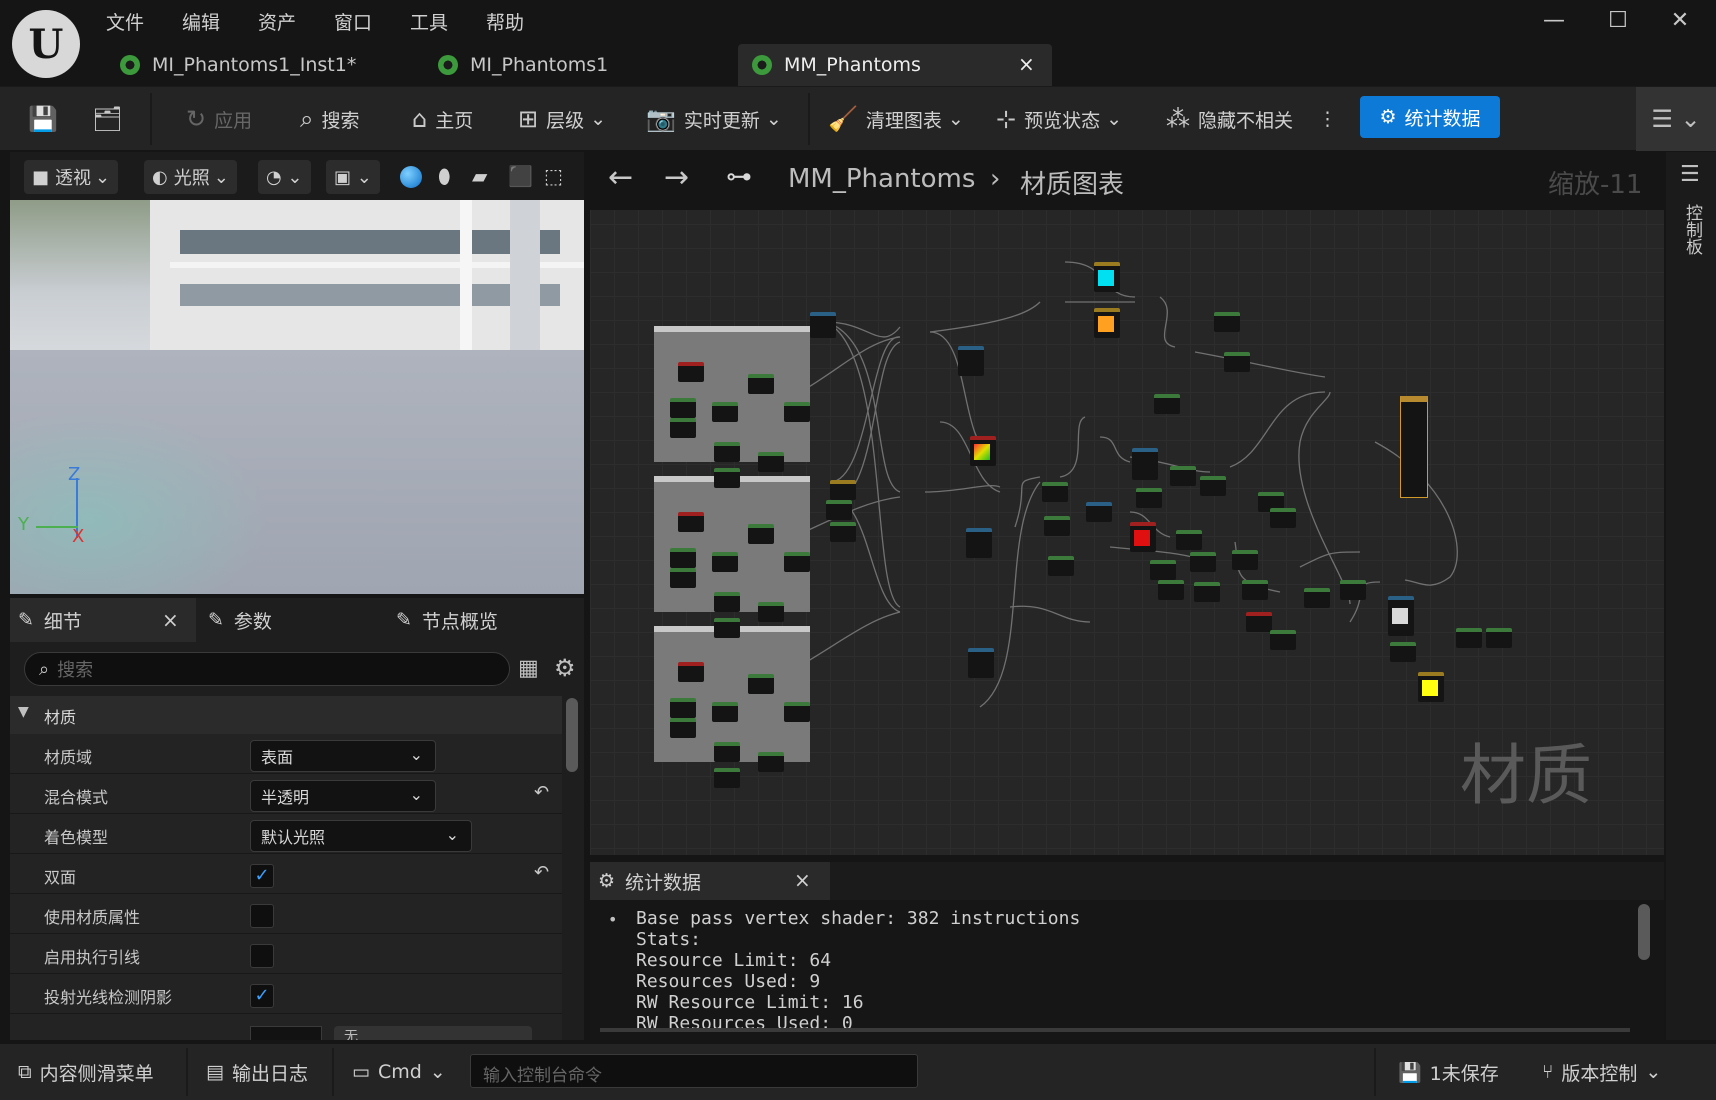 The width and height of the screenshot is (1716, 1100). What do you see at coordinates (257, 1072) in the screenshot?
I see `output-log-button: ▤ 输出日志` at bounding box center [257, 1072].